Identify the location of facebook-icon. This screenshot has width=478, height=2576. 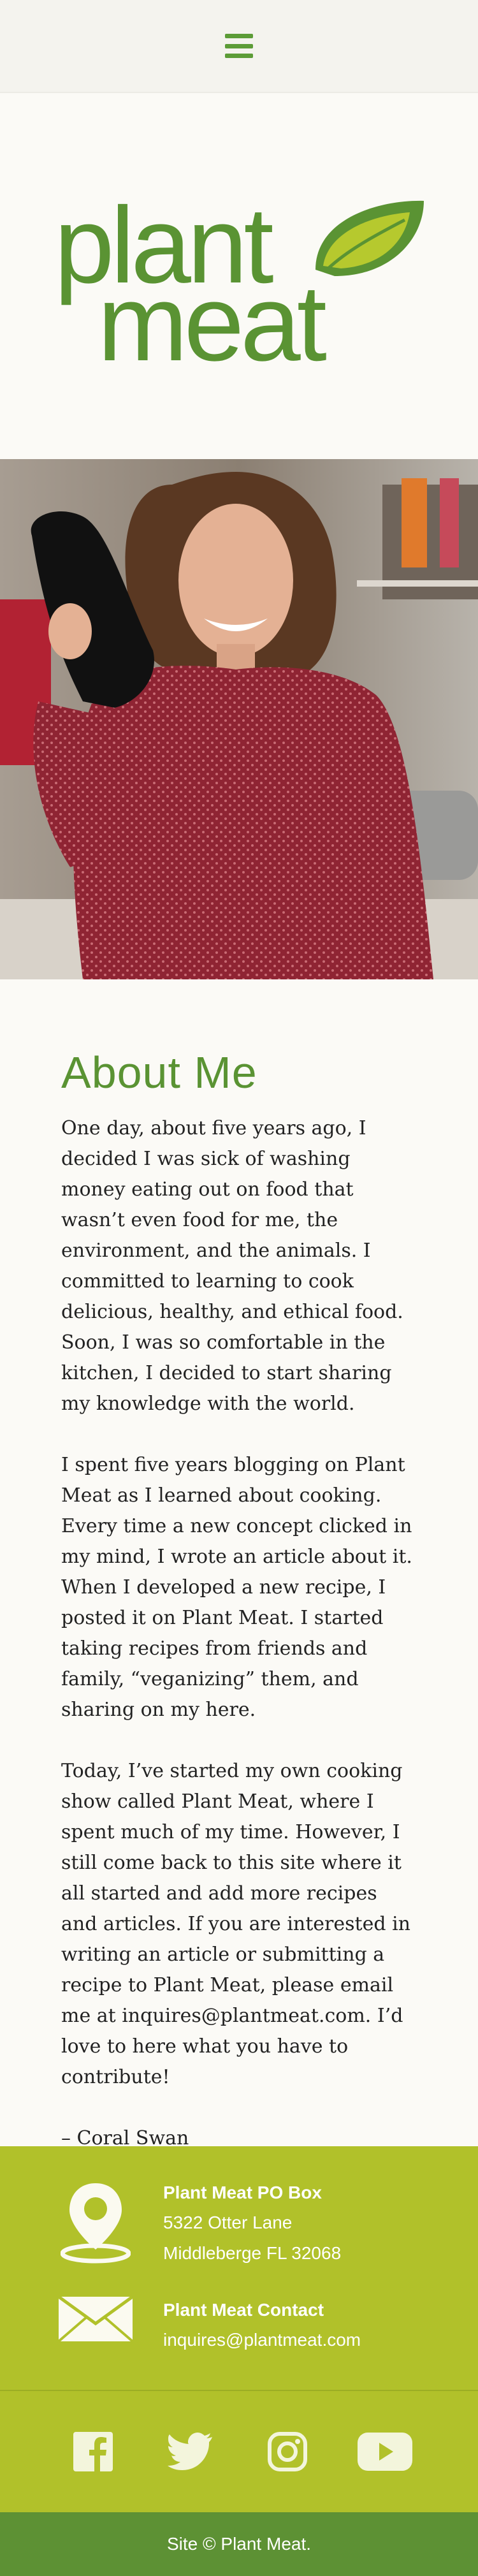
(93, 2451).